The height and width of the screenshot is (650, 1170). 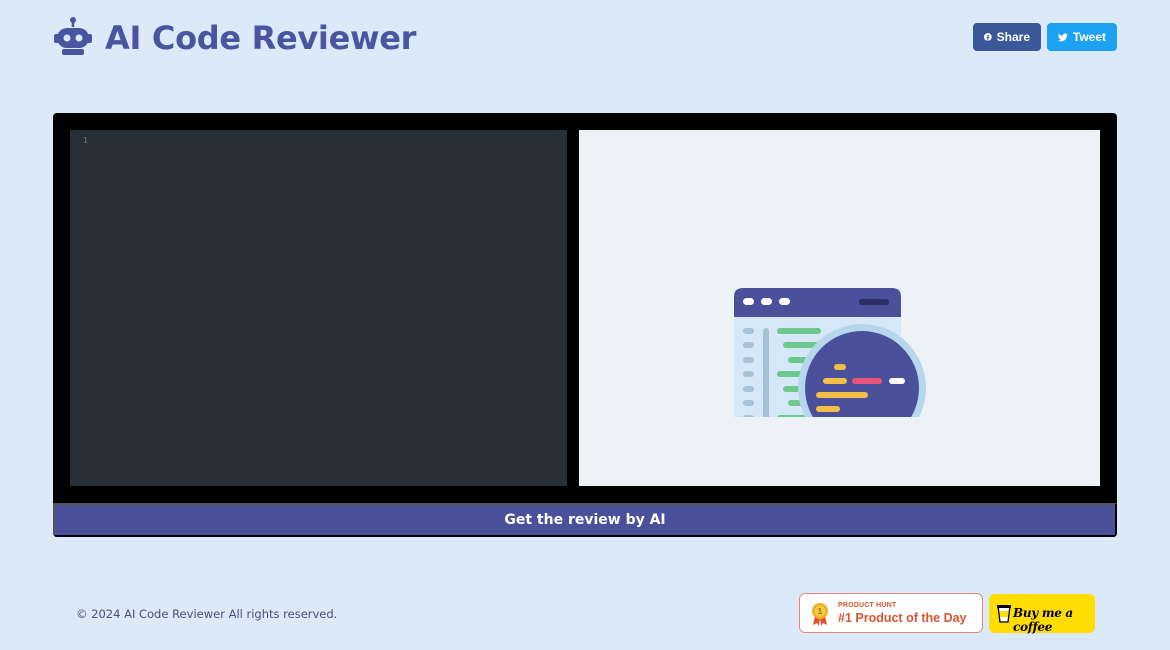 I want to click on get-review-button: Get the review by AI, so click(x=585, y=520).